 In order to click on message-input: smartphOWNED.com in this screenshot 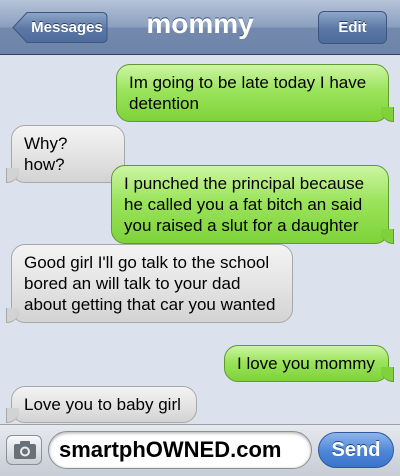, I will do `click(180, 450)`.